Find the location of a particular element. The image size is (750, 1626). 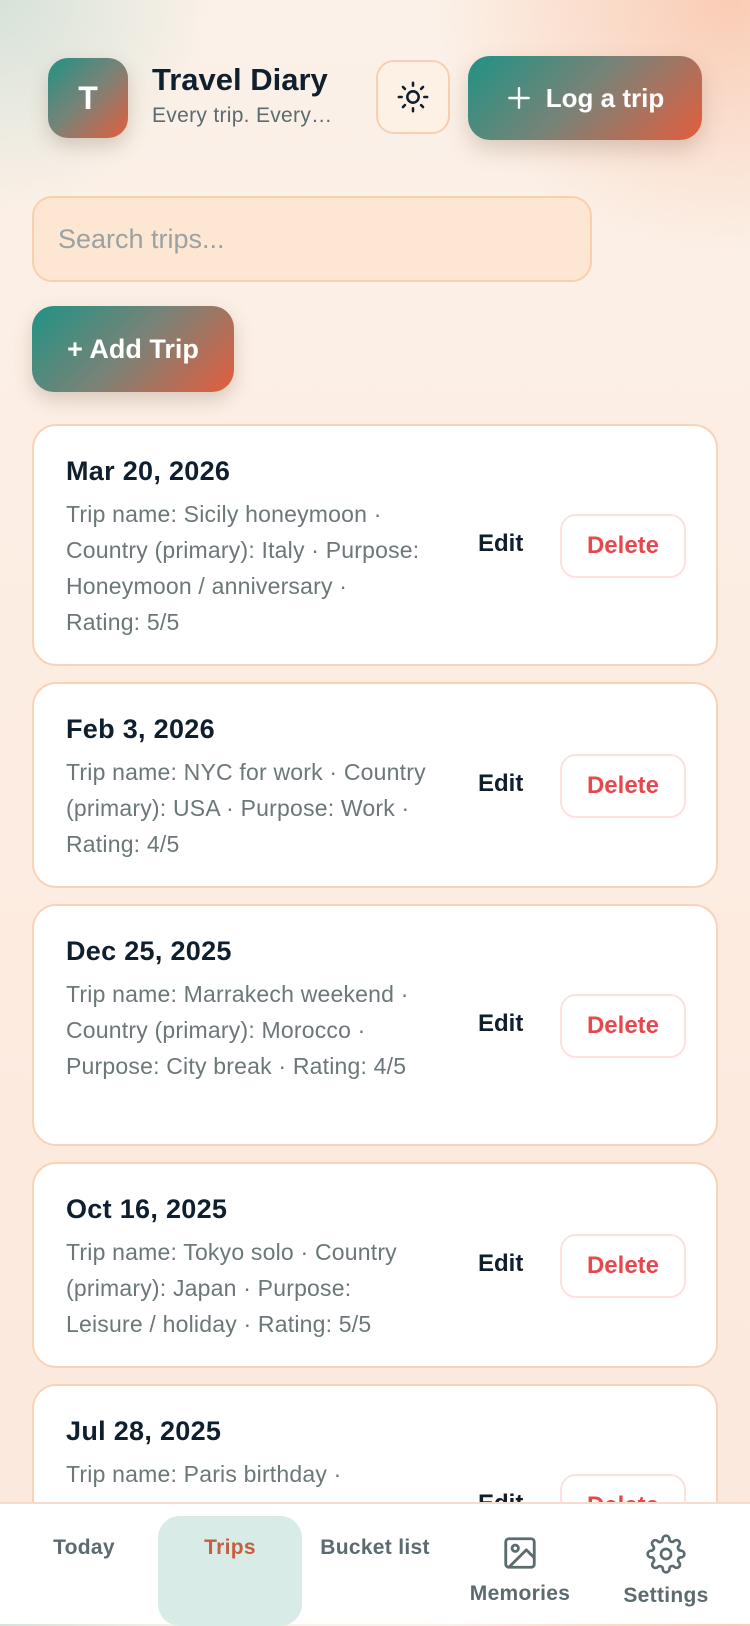

nav-today-label: Today is located at coordinates (84, 1547).